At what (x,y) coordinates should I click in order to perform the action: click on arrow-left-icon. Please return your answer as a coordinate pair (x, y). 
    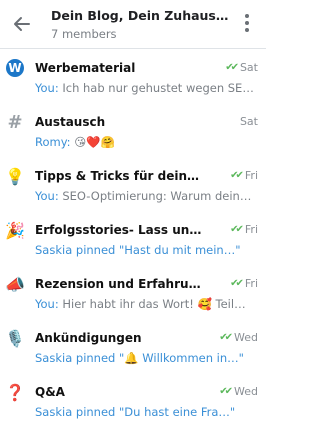
    Looking at the image, I should click on (22, 24).